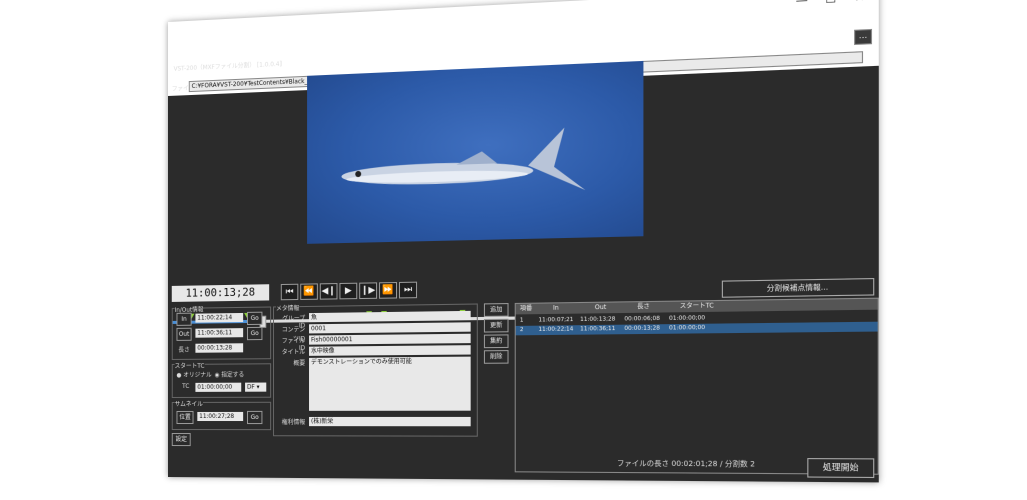 Image resolution: width=1027 pixels, height=500 pixels. Describe the element at coordinates (556, 320) in the screenshot. I see `cell-in: 11:00:07;21` at that location.